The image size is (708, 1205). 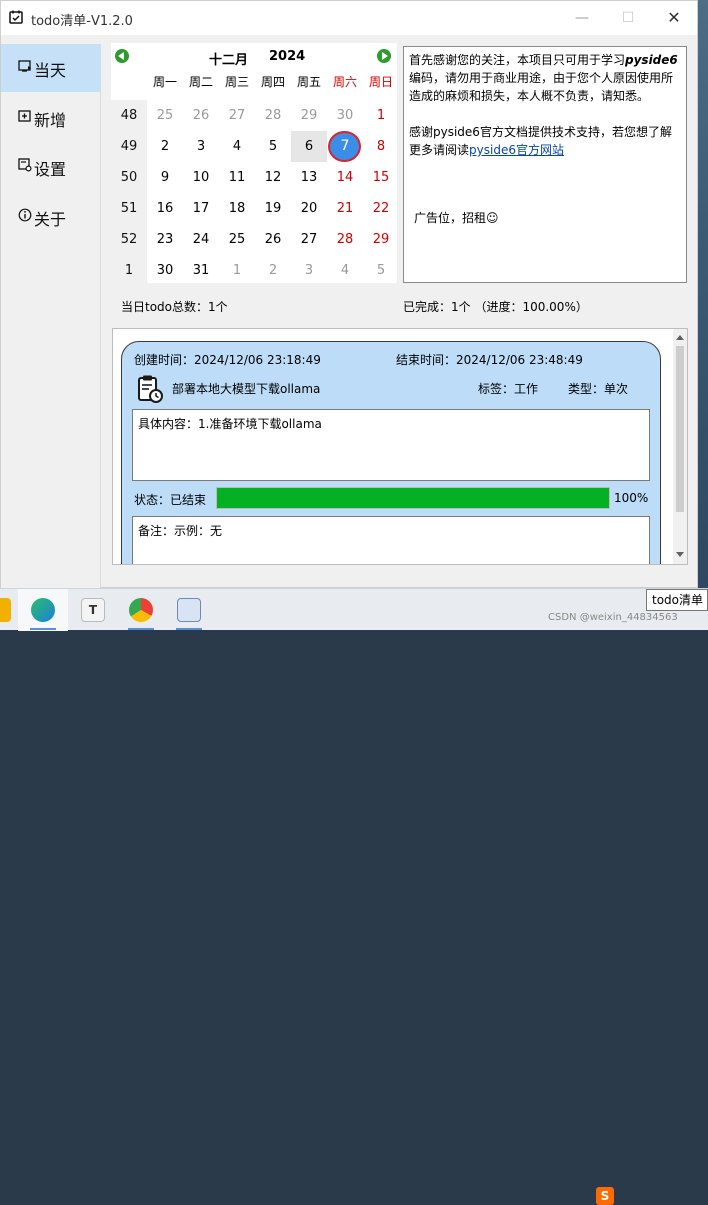 What do you see at coordinates (254, 56) in the screenshot?
I see `calendar-nav: 十二月 2024` at bounding box center [254, 56].